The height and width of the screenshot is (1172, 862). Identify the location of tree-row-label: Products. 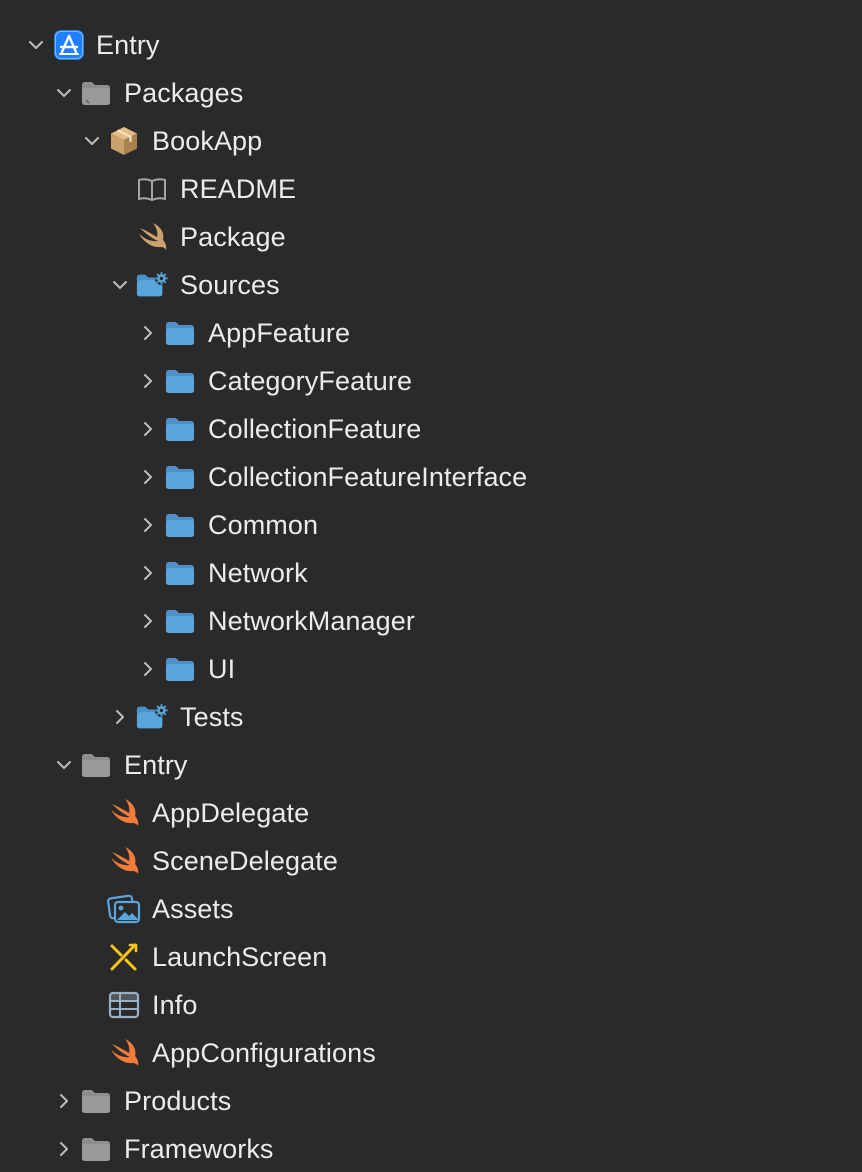
(178, 1101).